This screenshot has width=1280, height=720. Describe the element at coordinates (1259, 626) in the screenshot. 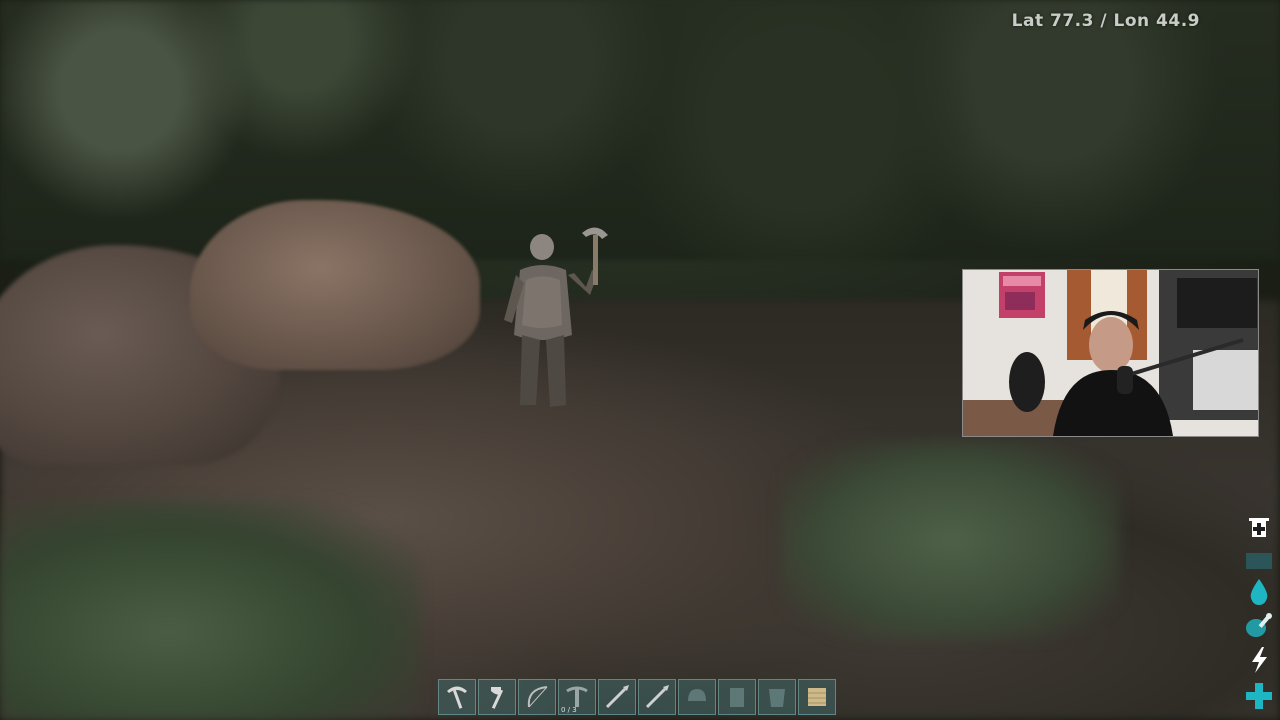

I see `food-icon` at that location.